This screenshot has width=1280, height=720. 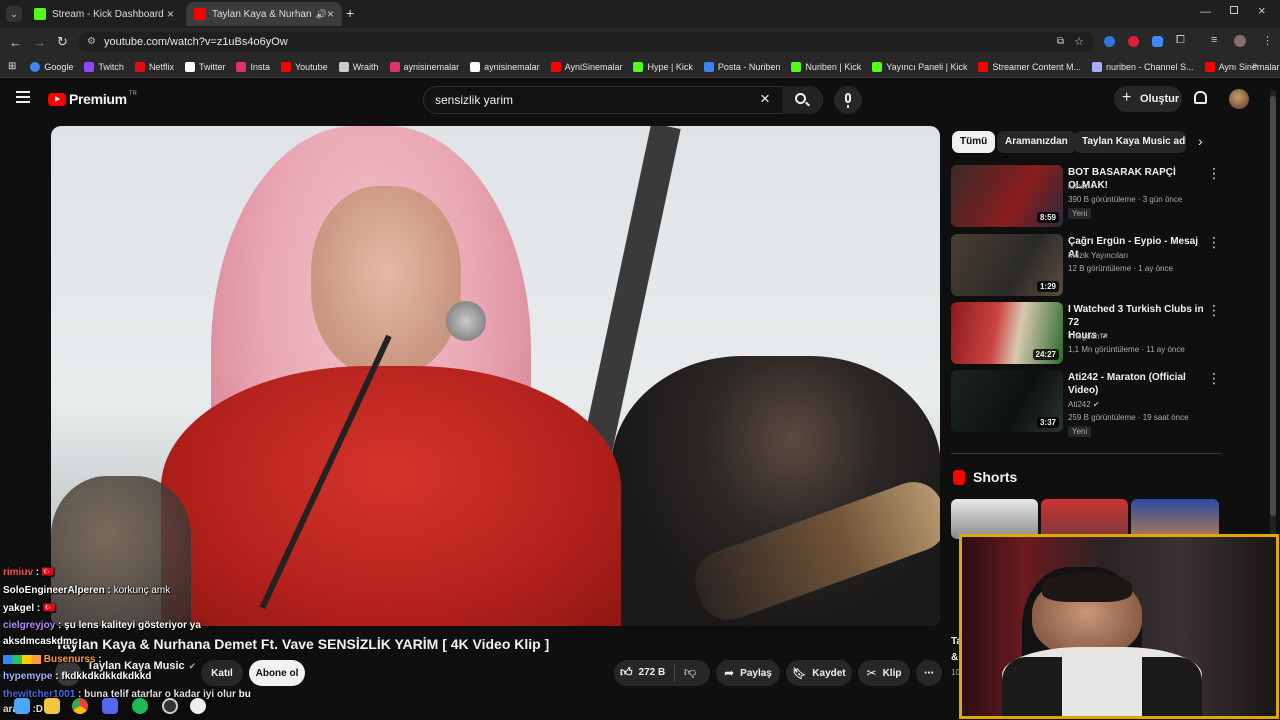 I want to click on apps-icon: ⊞, so click(x=12, y=66).